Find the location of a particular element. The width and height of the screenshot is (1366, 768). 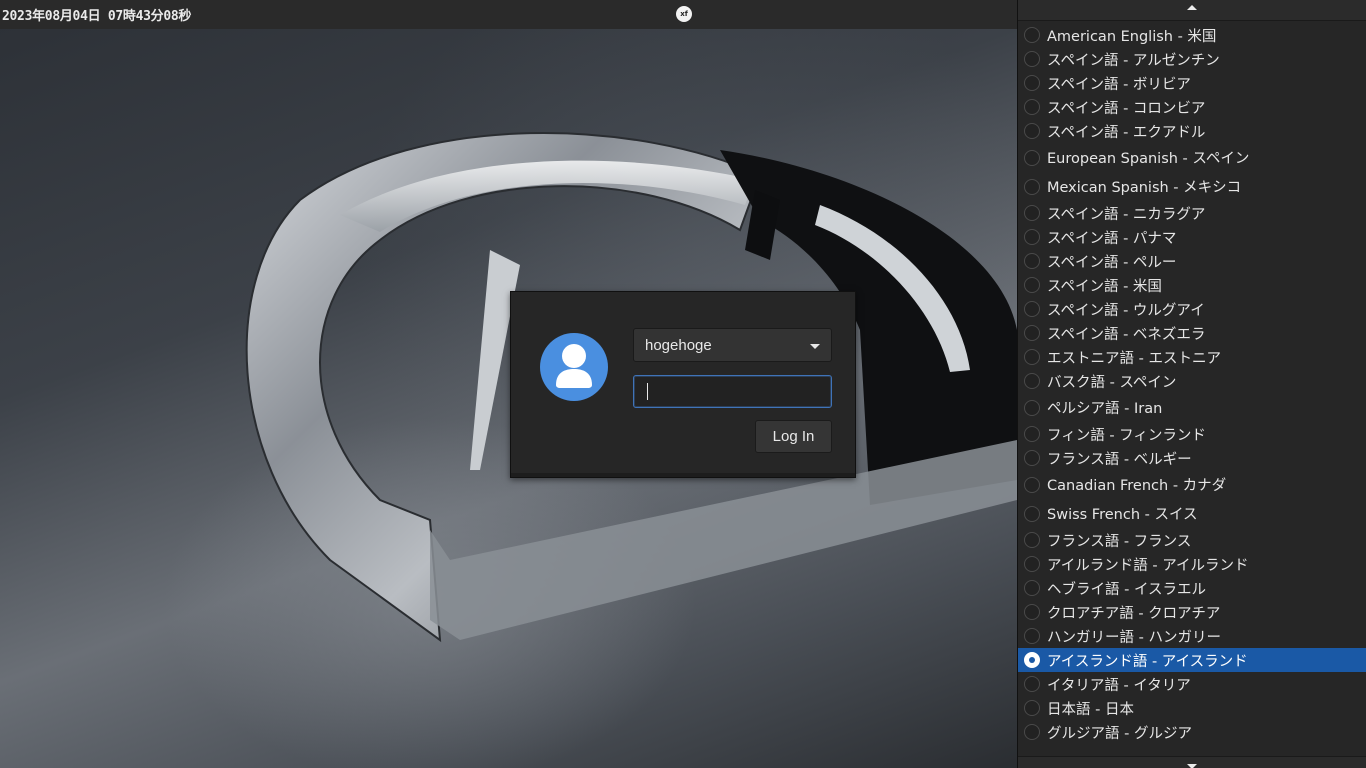

language-item-label: クロアチア語 - クロアチア is located at coordinates (1134, 613).